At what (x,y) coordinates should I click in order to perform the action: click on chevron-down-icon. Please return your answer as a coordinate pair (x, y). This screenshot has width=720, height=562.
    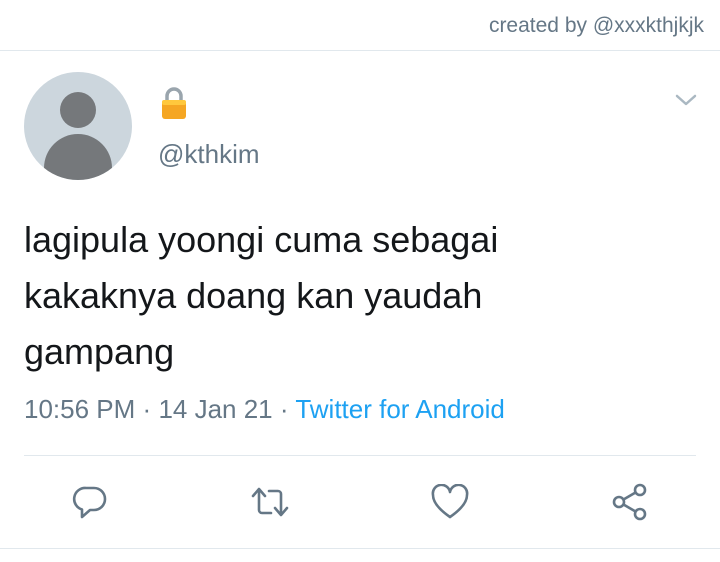
    Looking at the image, I should click on (686, 100).